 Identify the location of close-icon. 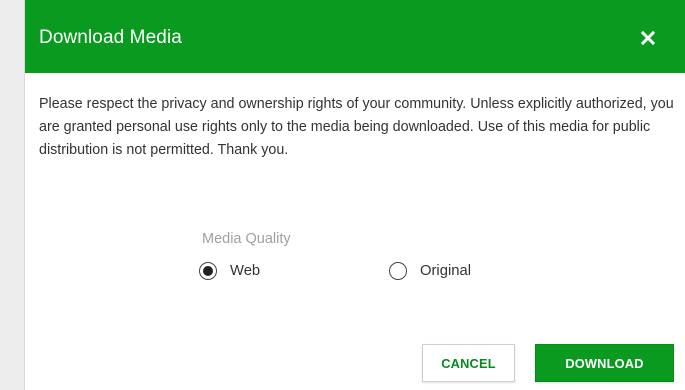
(648, 38).